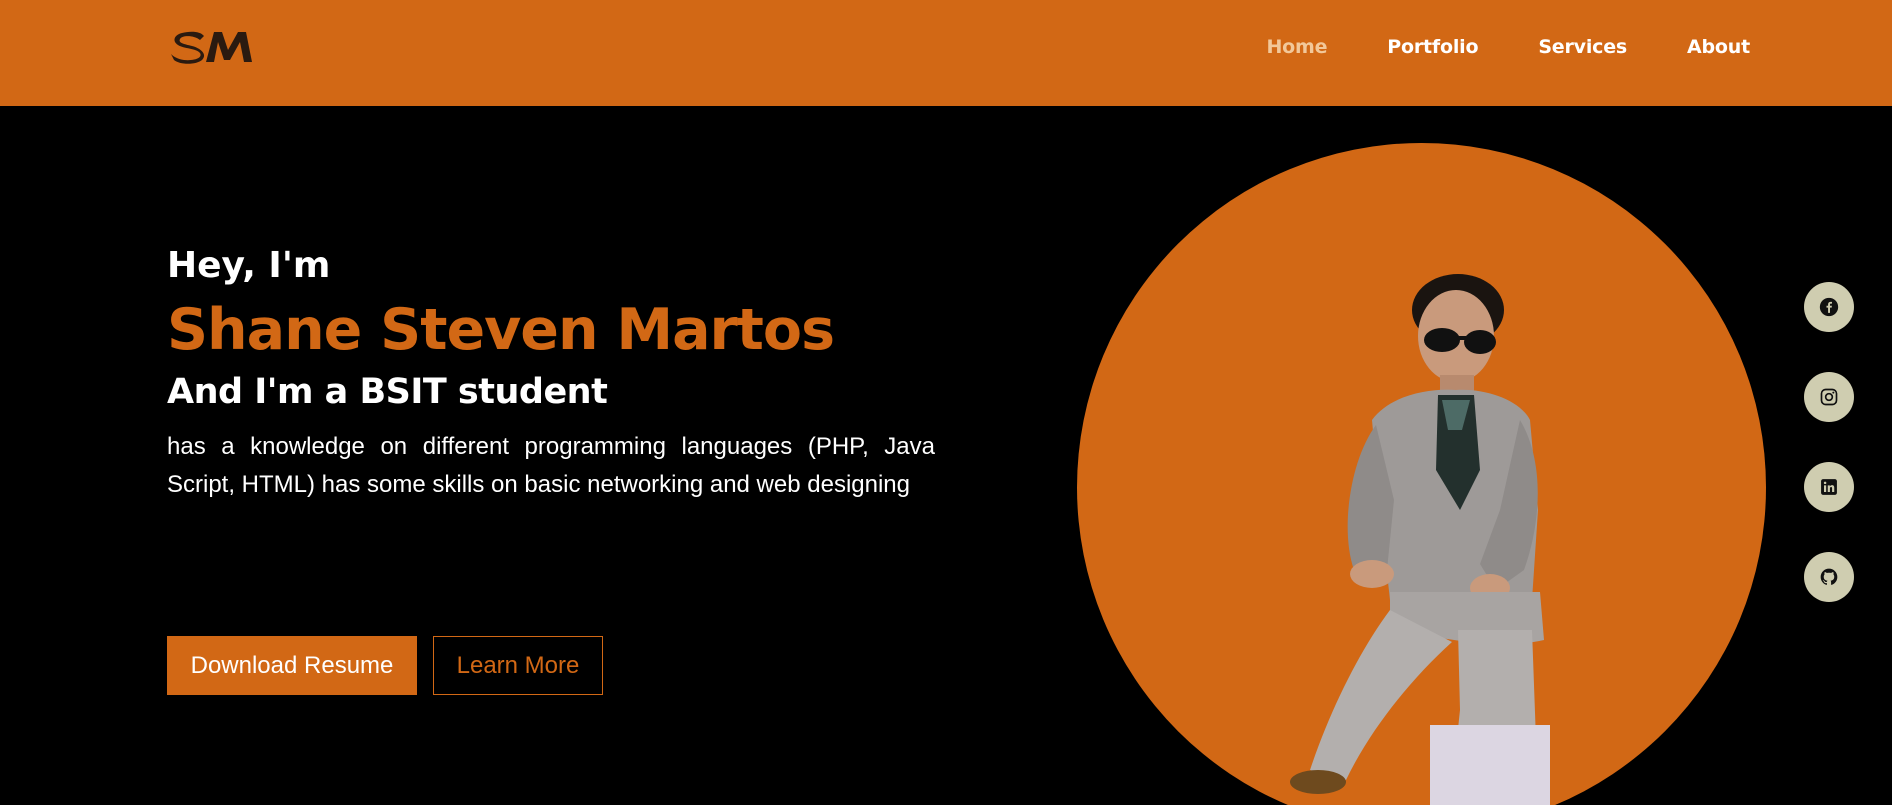 The width and height of the screenshot is (1892, 805). I want to click on instagram-button, so click(1829, 397).